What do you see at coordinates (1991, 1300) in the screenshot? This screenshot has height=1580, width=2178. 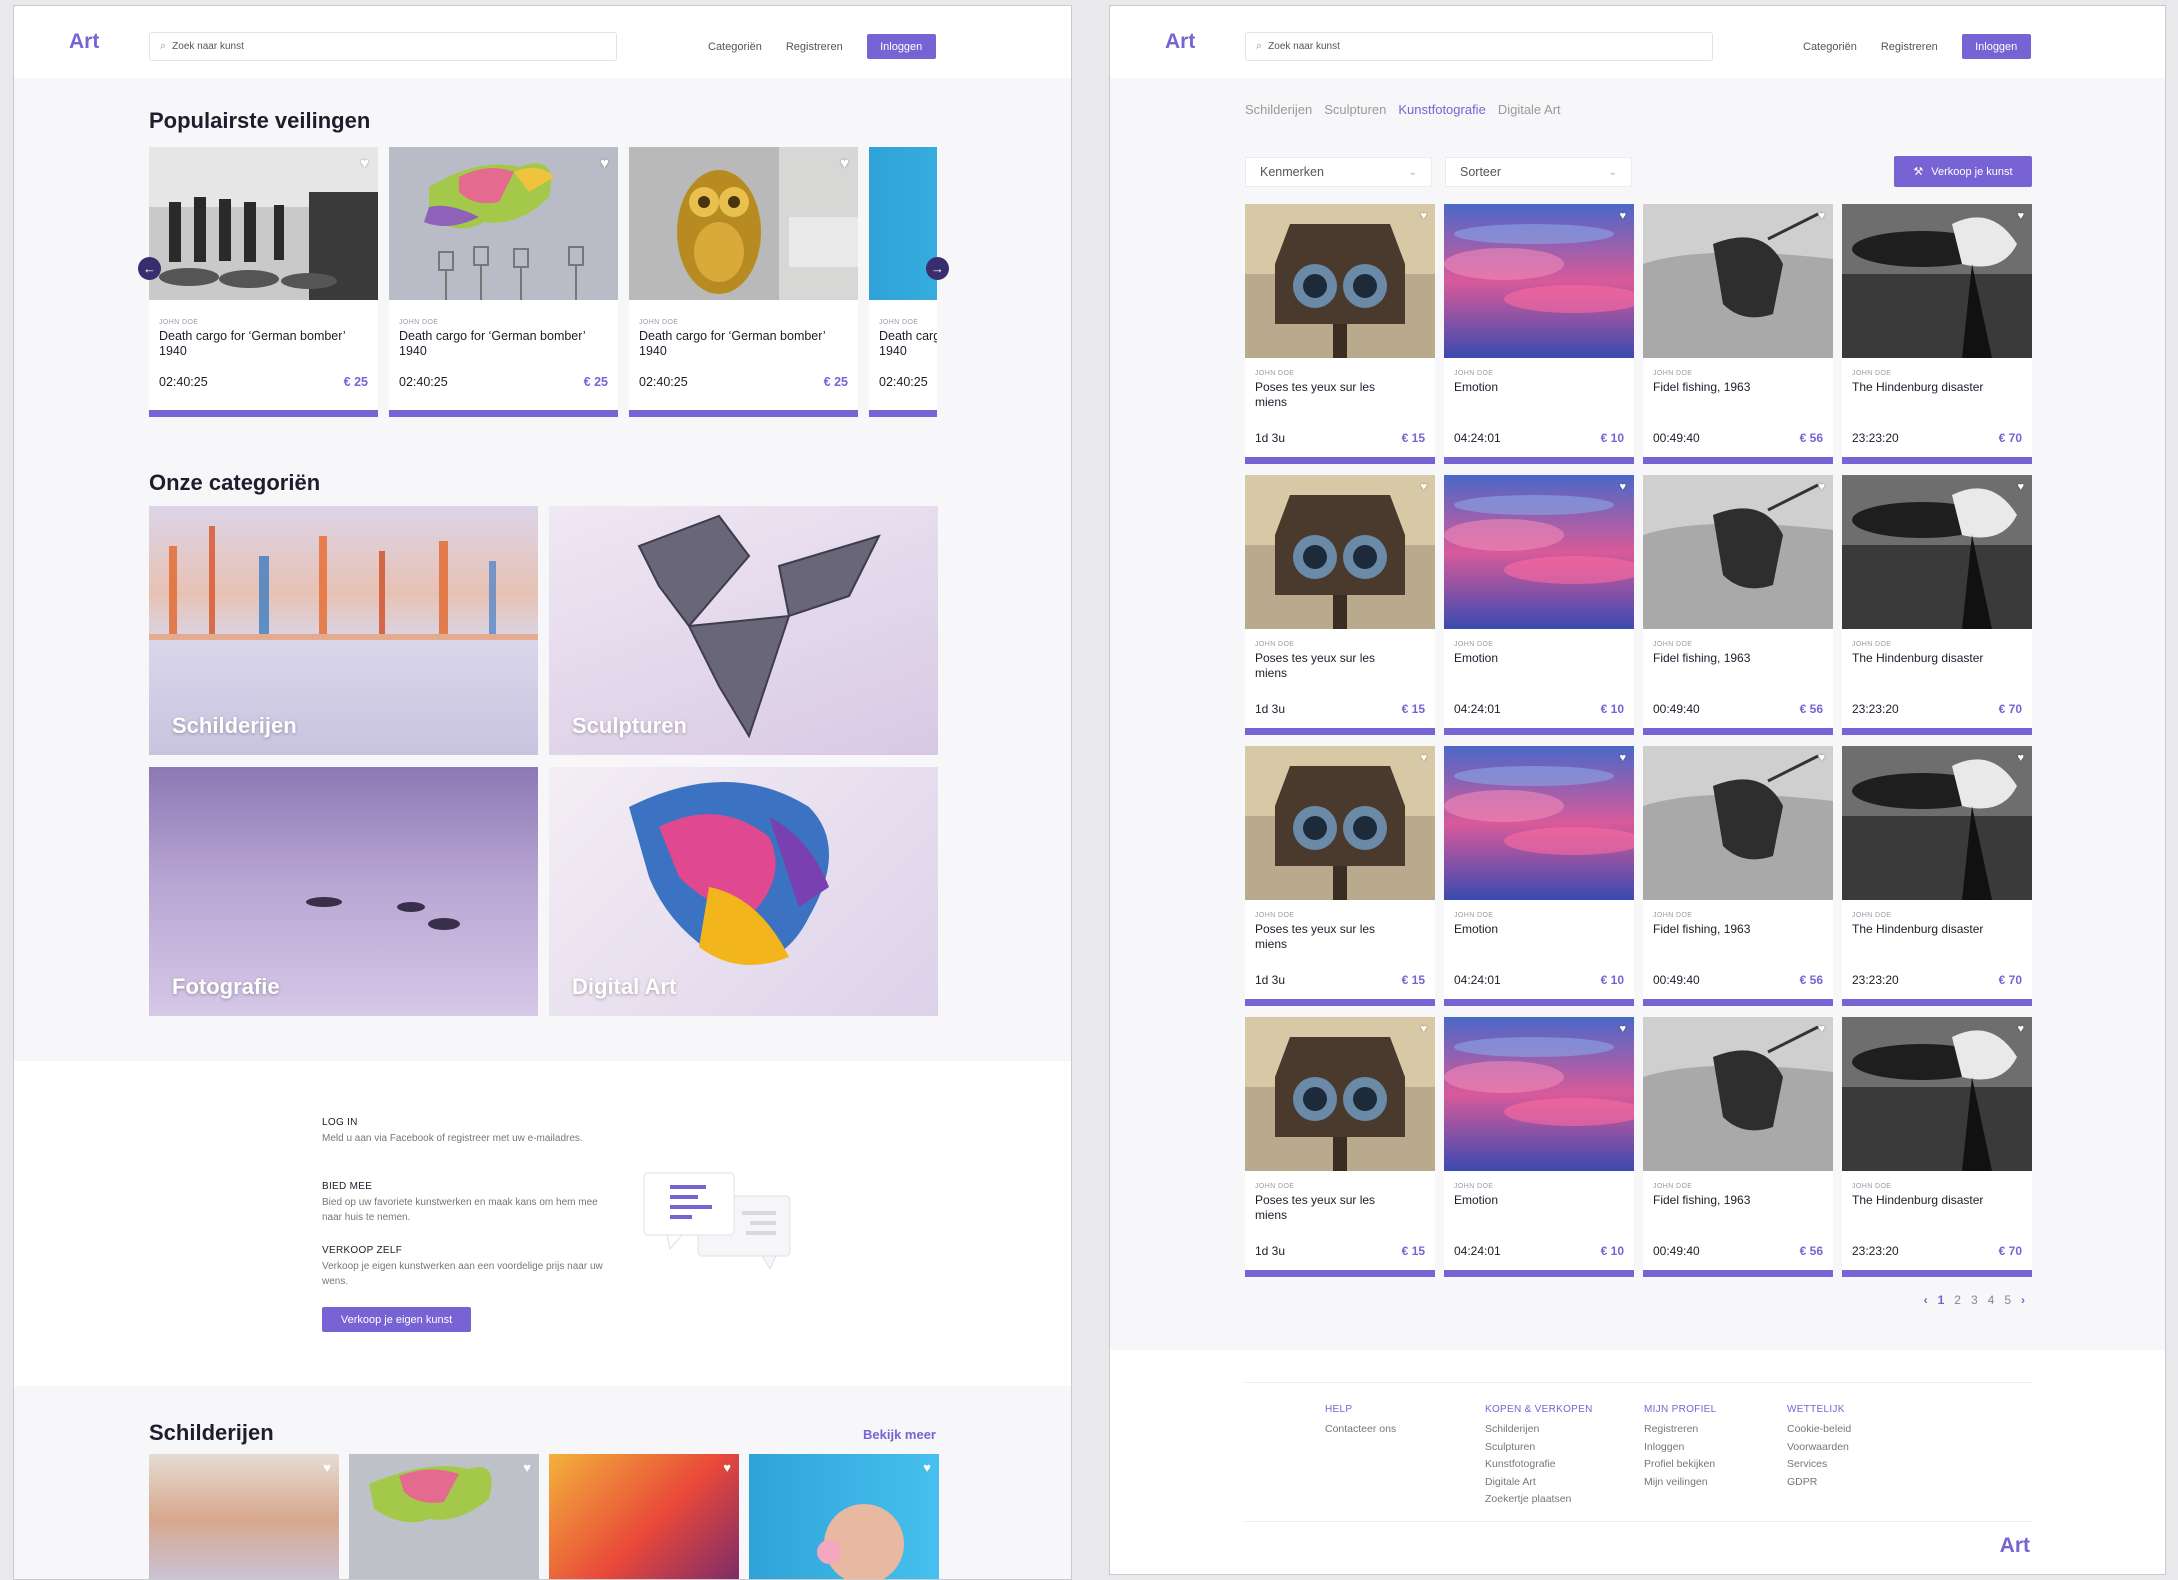 I see `page-number: 4` at bounding box center [1991, 1300].